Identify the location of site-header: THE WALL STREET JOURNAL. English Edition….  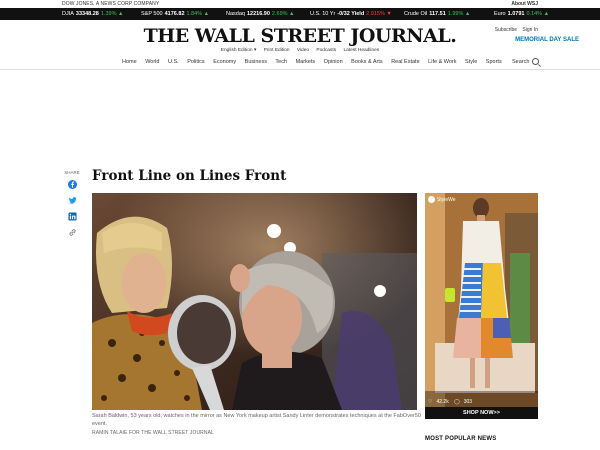
(300, 38).